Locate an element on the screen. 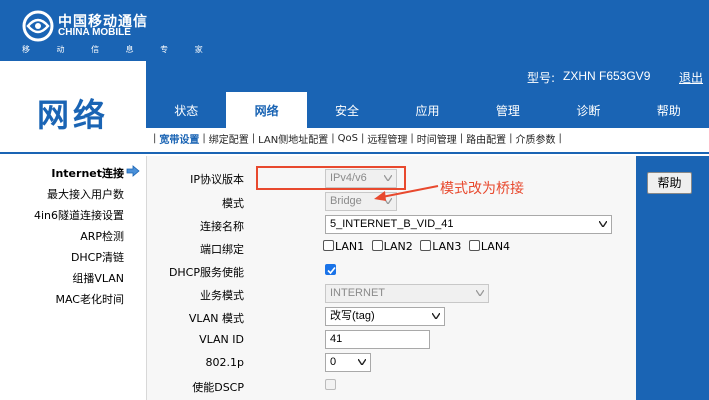 This screenshot has width=709, height=400. mode-value: Bridge is located at coordinates (346, 201).